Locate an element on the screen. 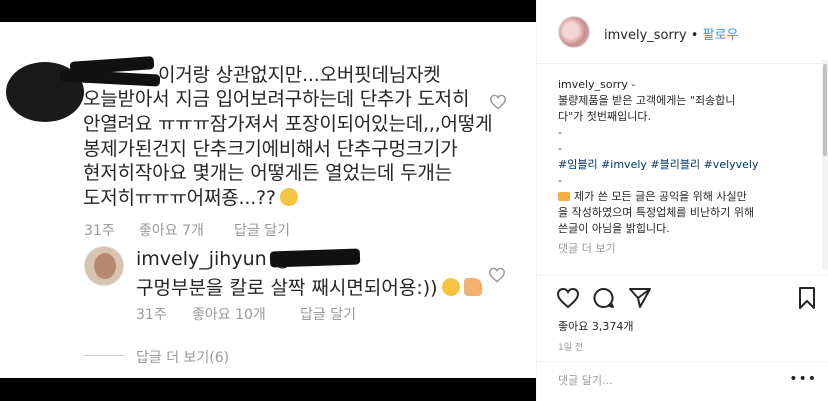  reply-time: 31주 is located at coordinates (151, 315).